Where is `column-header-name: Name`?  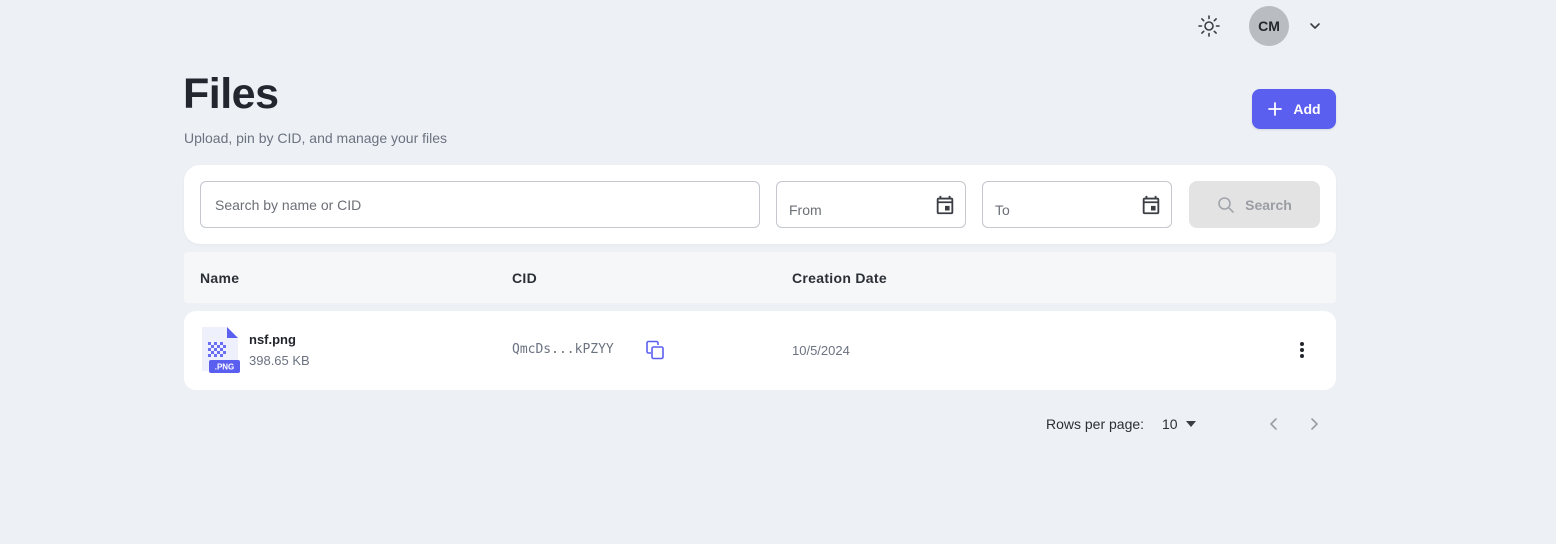
column-header-name: Name is located at coordinates (219, 278).